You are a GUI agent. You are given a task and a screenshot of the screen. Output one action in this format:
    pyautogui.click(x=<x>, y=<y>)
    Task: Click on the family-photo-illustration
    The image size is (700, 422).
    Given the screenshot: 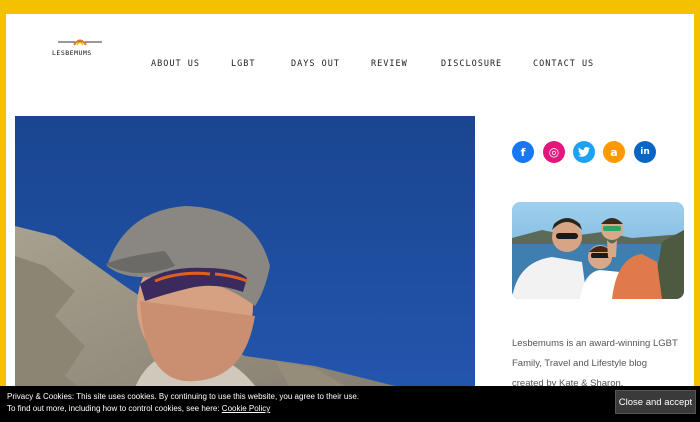 What is the action you would take?
    pyautogui.click(x=598, y=250)
    